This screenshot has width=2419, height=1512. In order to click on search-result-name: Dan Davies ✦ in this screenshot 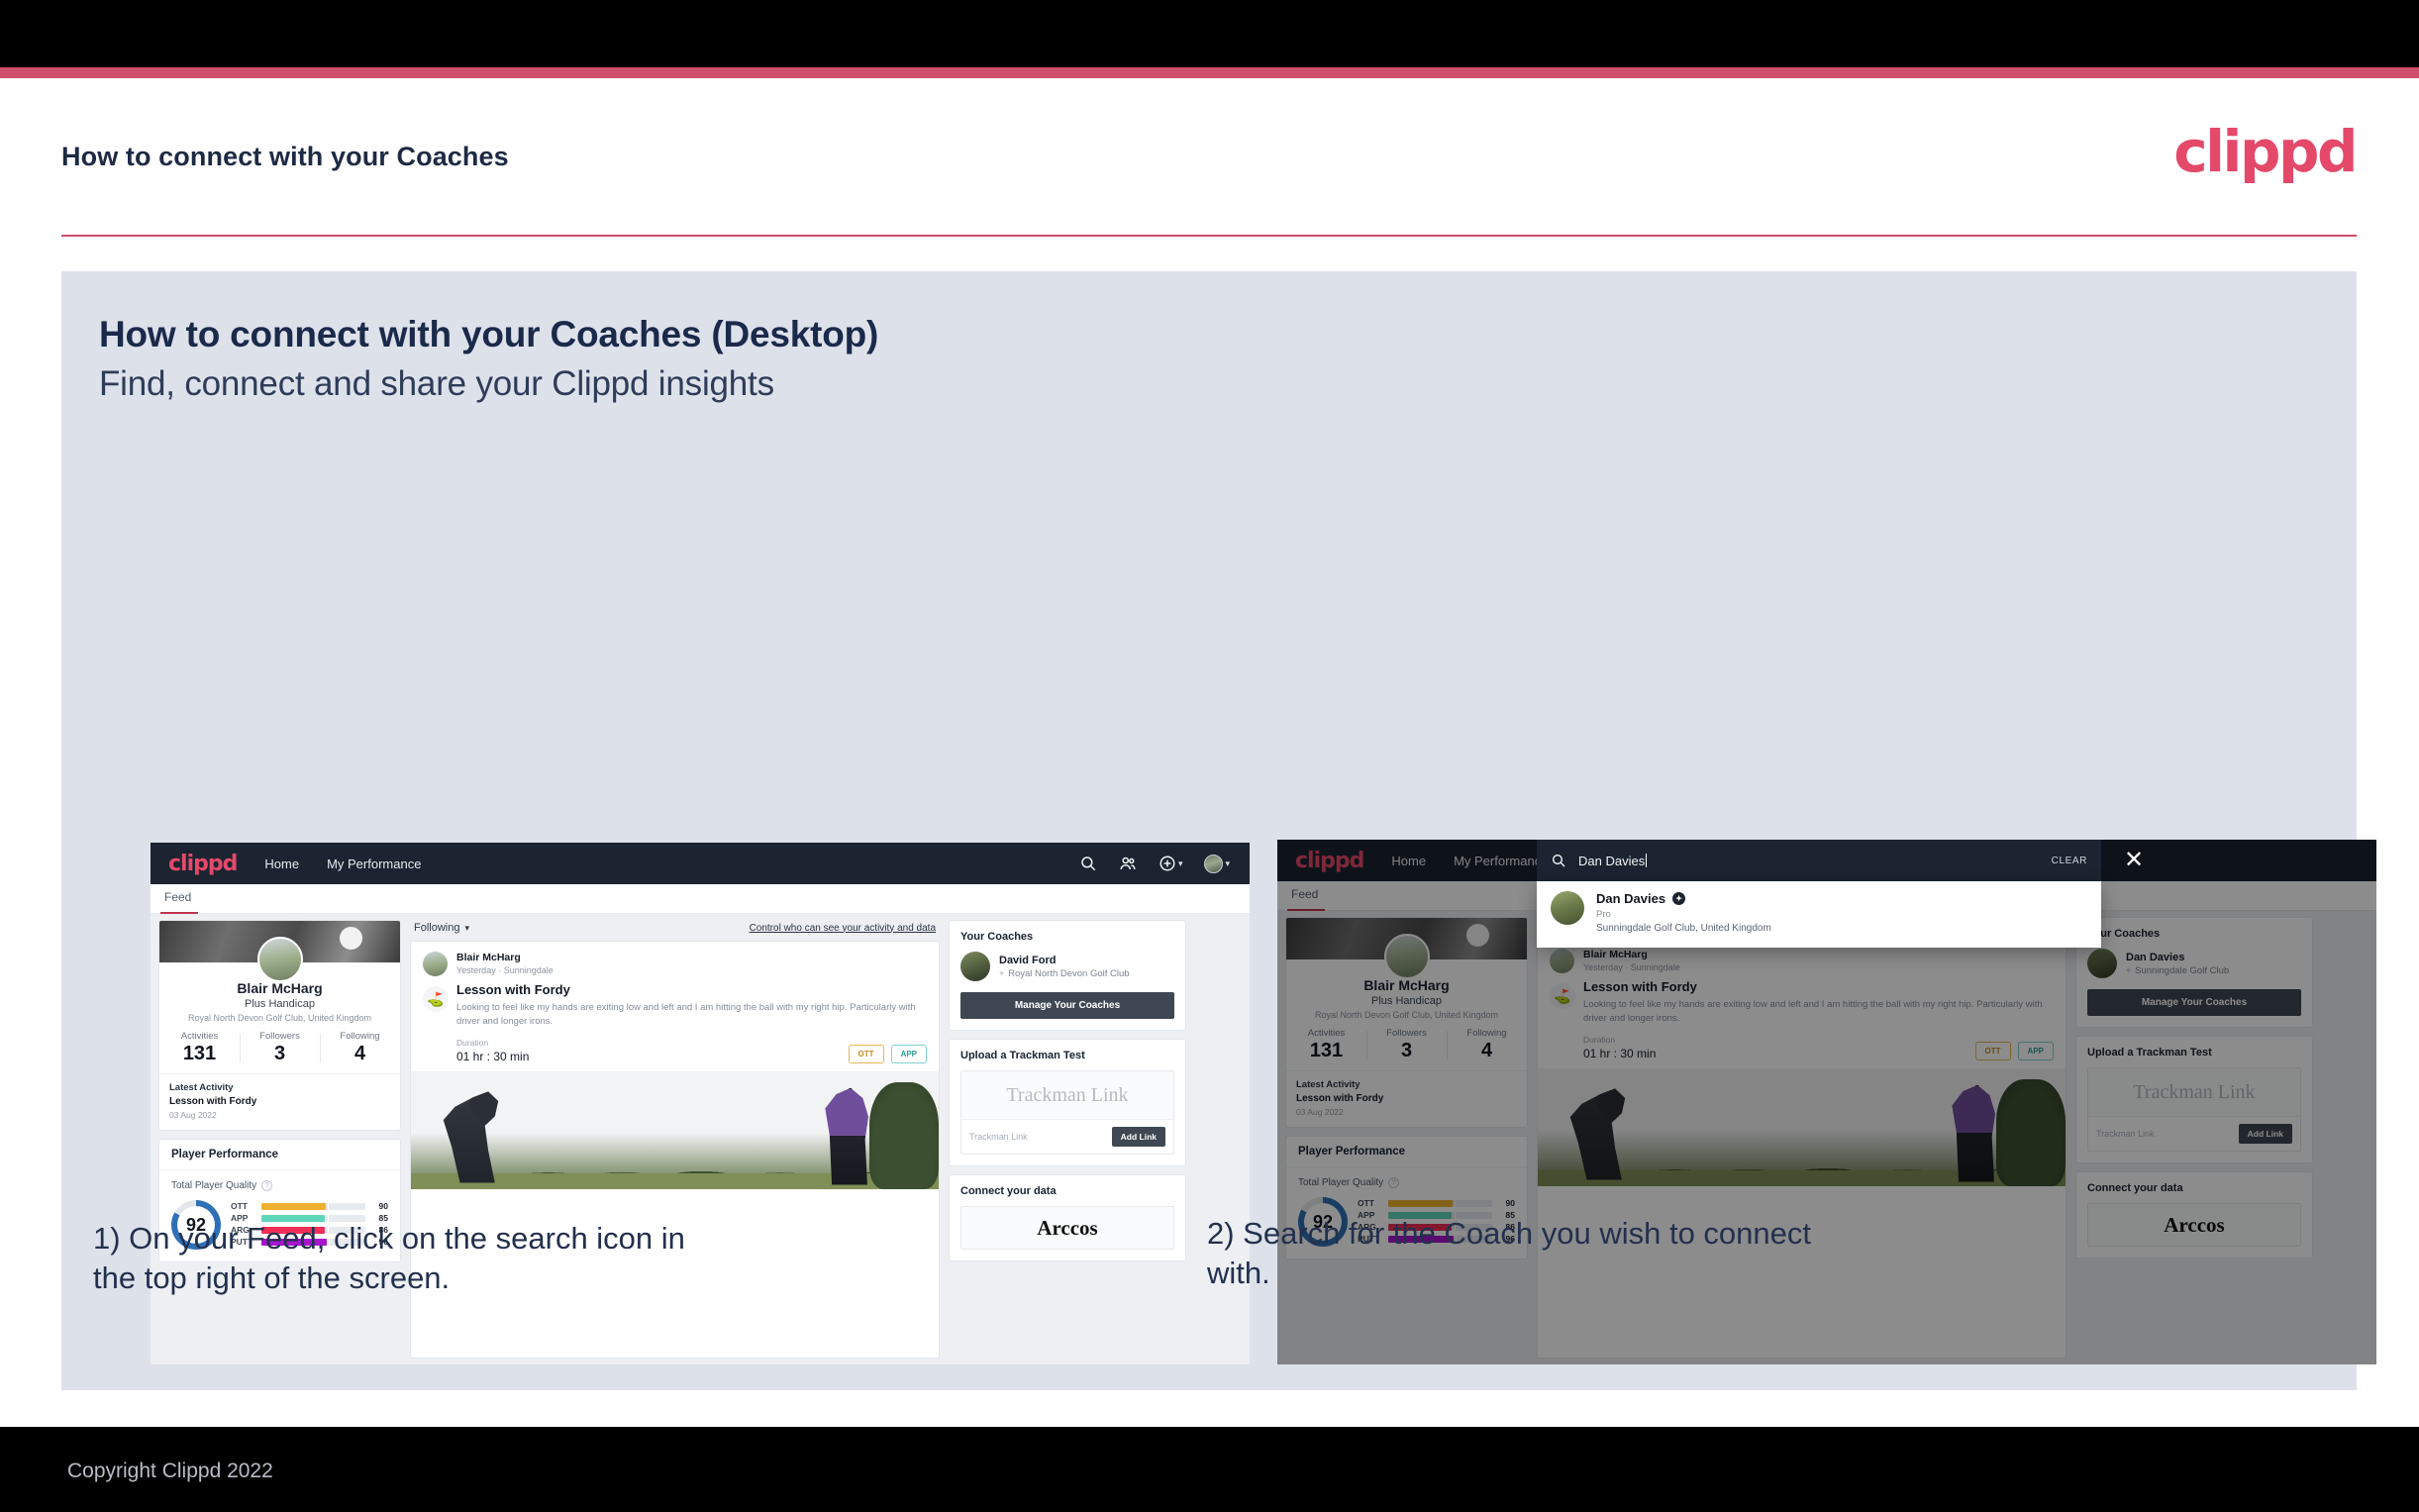, I will do `click(1683, 898)`.